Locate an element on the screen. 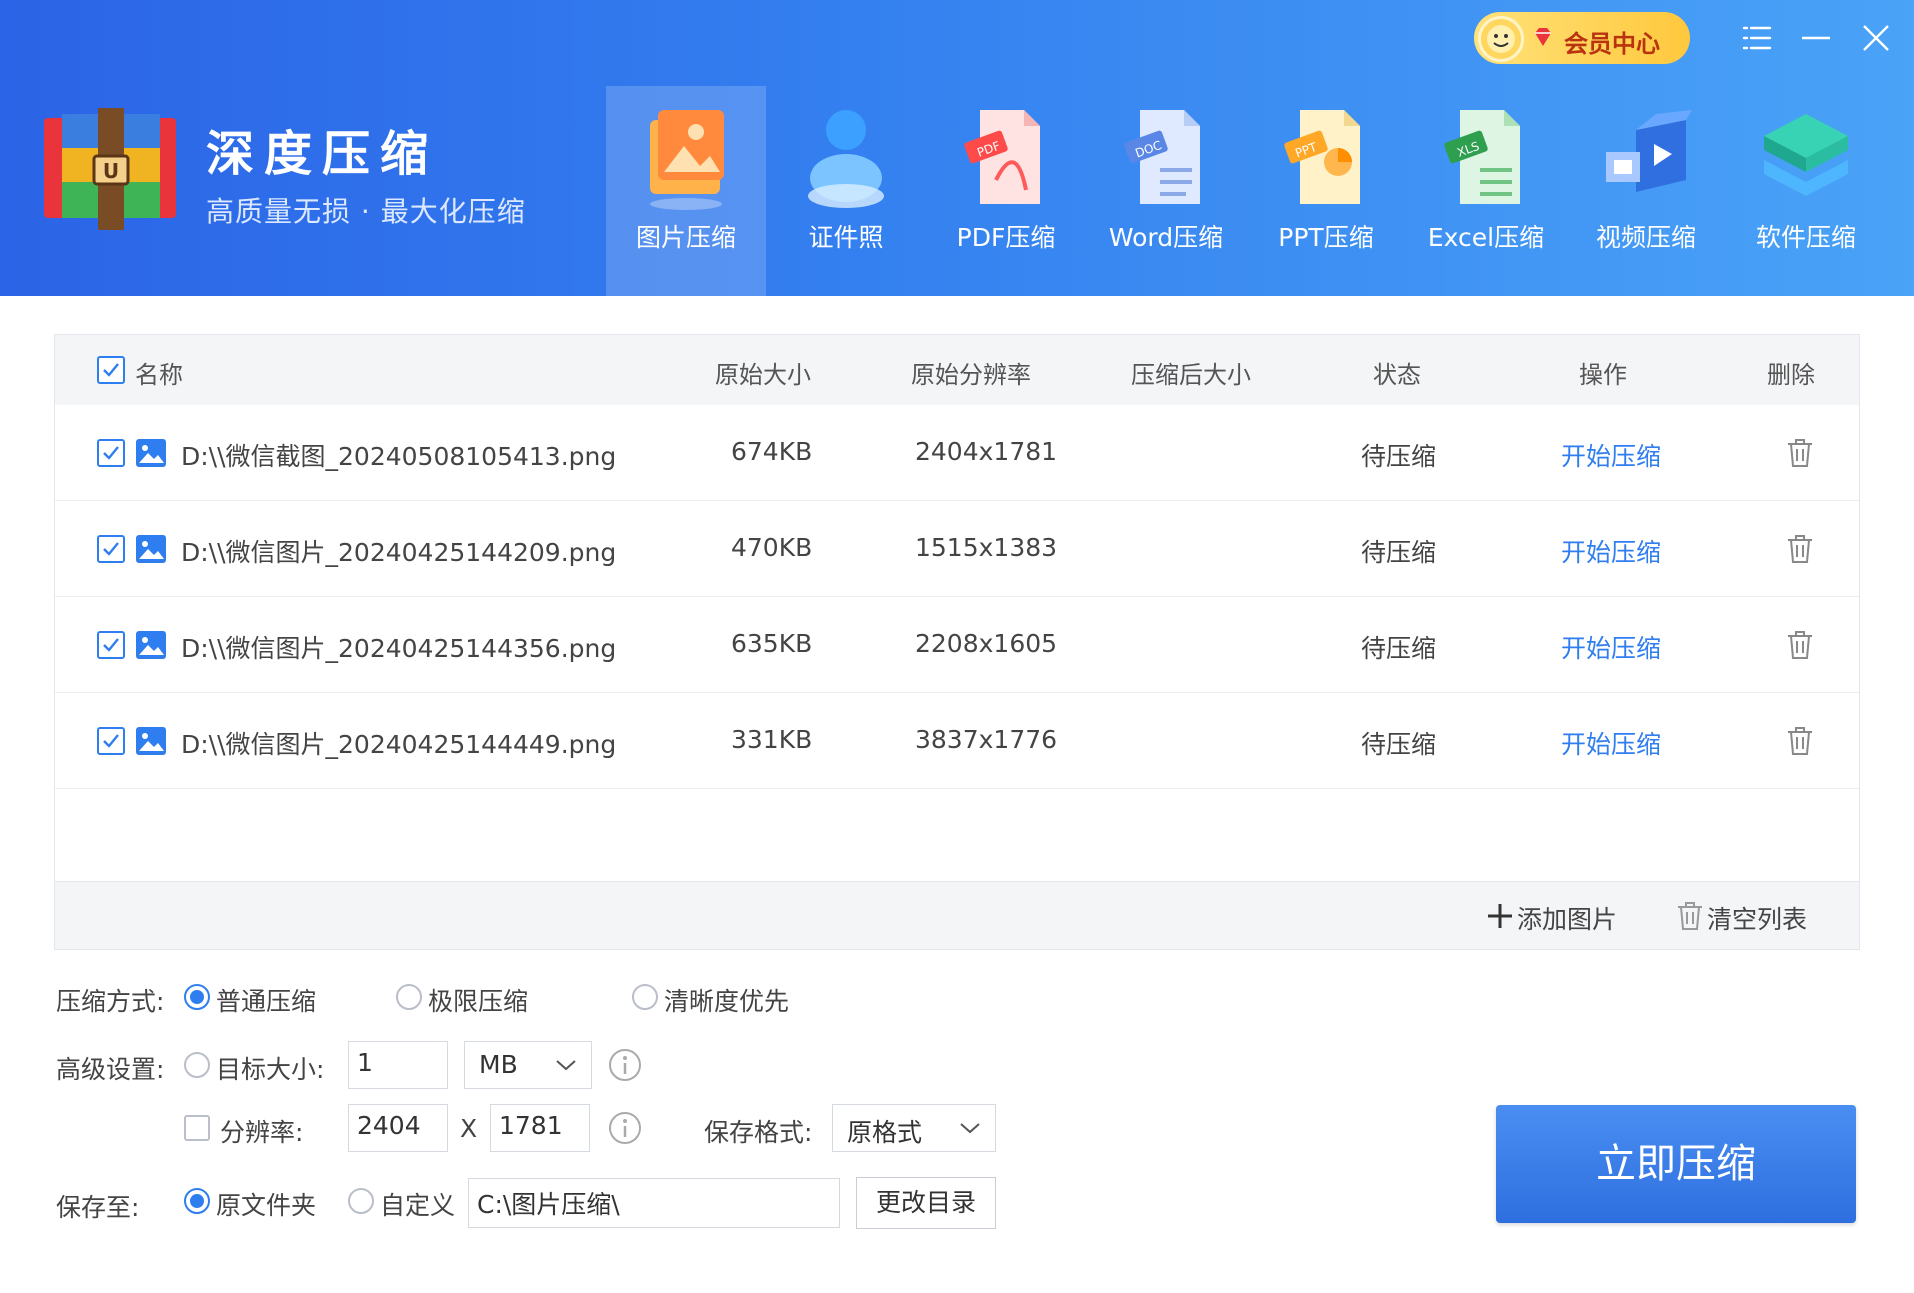 The height and width of the screenshot is (1293, 1914). menu-icon is located at coordinates (1756, 38).